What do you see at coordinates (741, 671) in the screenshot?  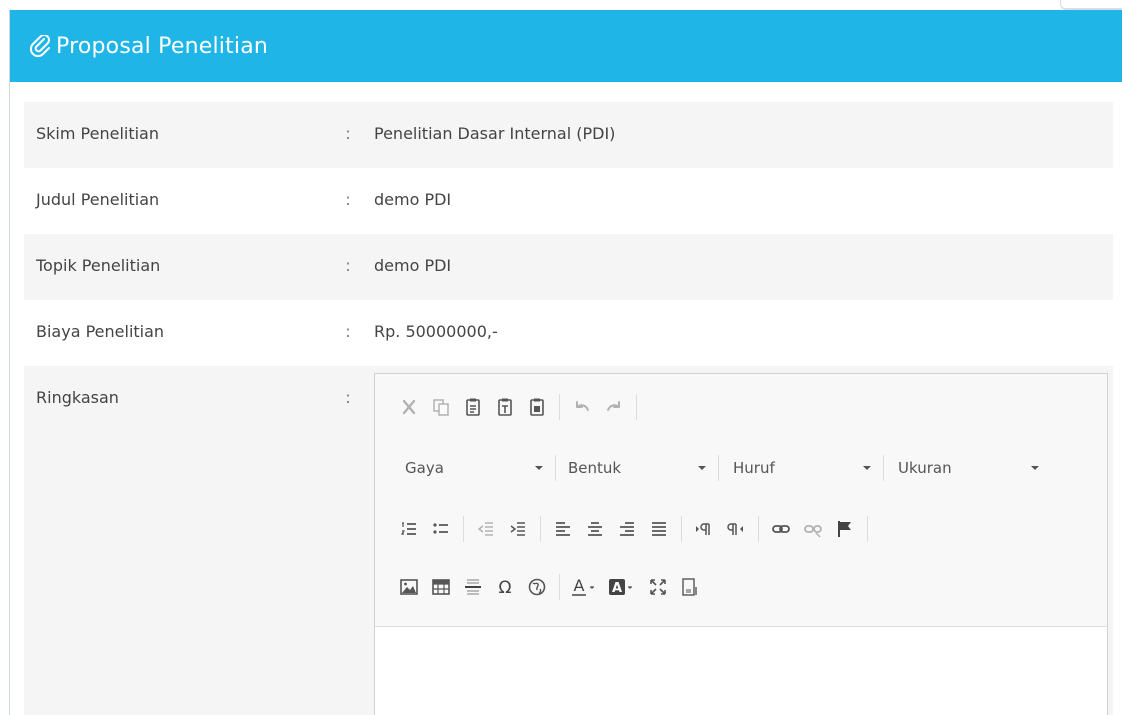 I see `editor-content-area` at bounding box center [741, 671].